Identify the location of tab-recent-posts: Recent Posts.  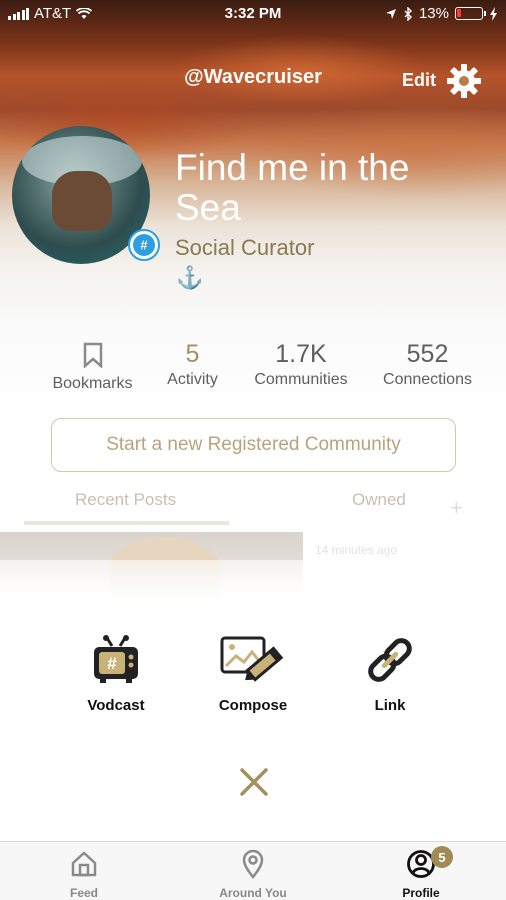
(125, 500).